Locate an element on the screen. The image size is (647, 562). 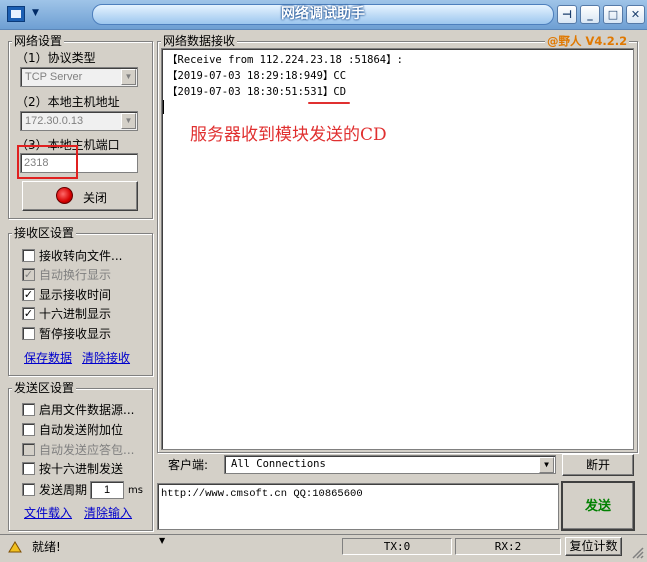
send-period-unit: ms is located at coordinates (135, 490).